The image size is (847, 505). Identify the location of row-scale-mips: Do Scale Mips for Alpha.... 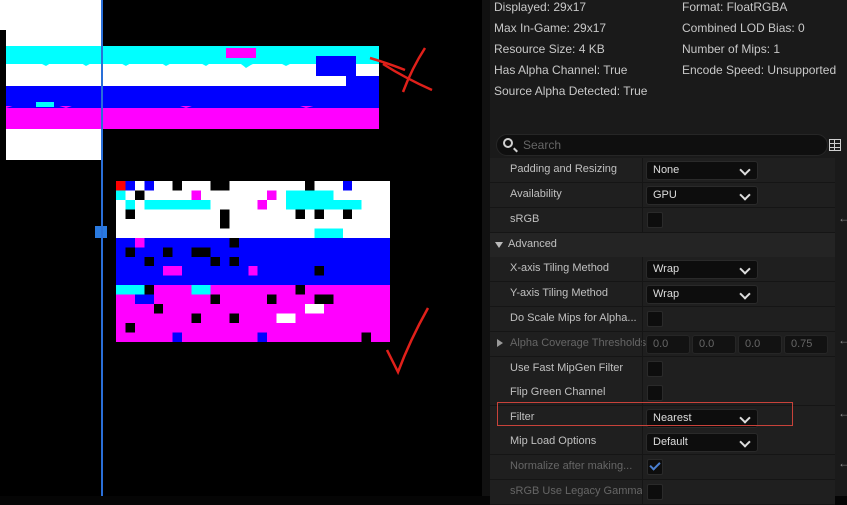
(662, 319).